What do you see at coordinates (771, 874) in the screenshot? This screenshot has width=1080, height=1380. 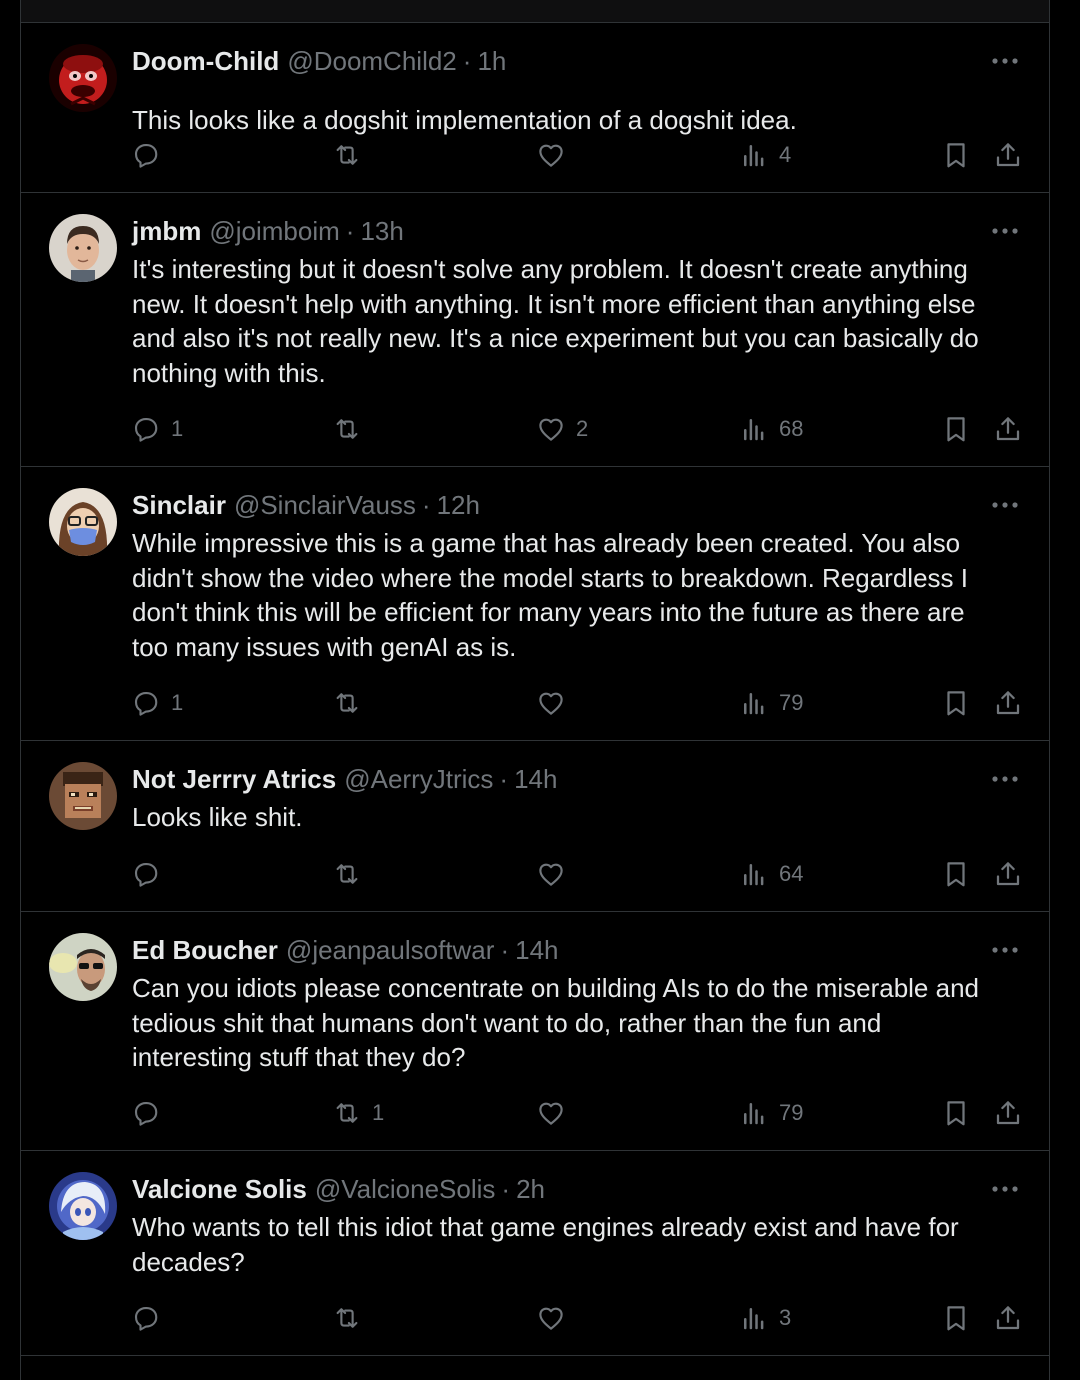 I see `views-button: 64` at bounding box center [771, 874].